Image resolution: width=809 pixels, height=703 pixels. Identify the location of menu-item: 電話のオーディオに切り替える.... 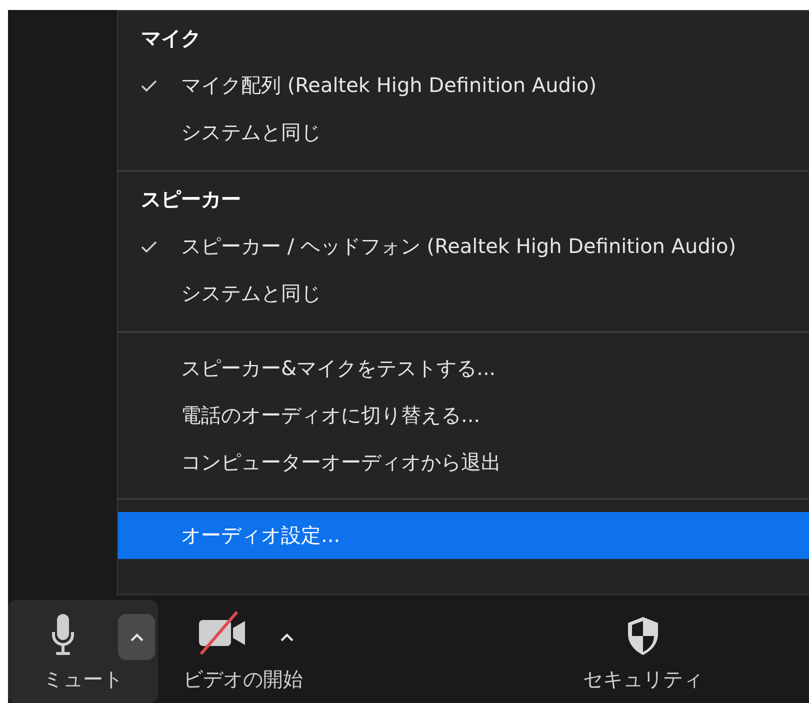
(463, 415).